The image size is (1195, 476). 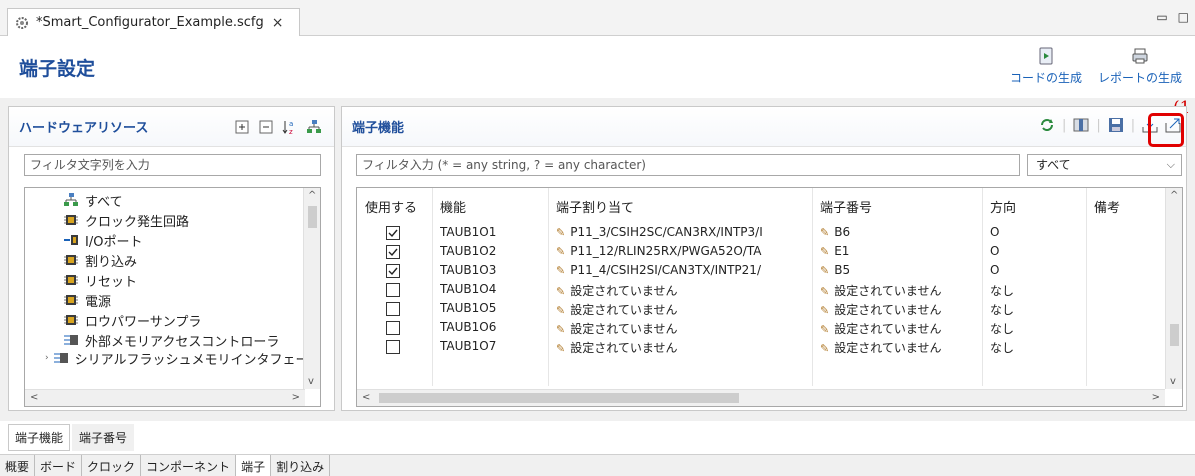 I want to click on tree-item-power: 電源, so click(x=87, y=300).